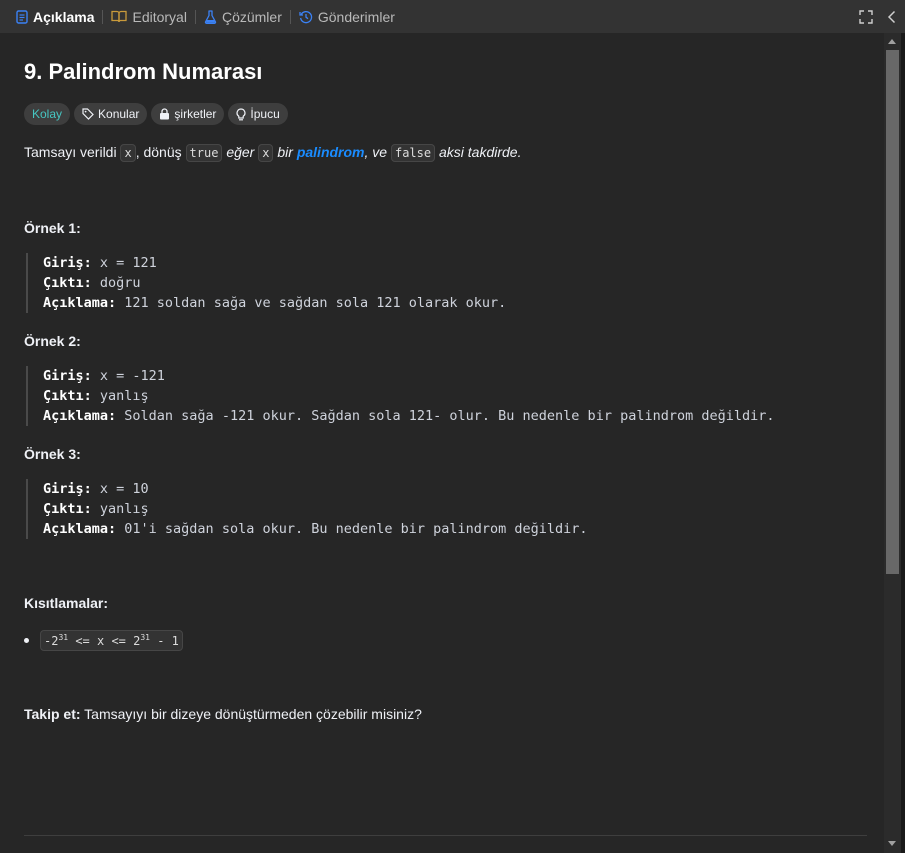  What do you see at coordinates (892, 41) in the screenshot?
I see `scroll-up-icon` at bounding box center [892, 41].